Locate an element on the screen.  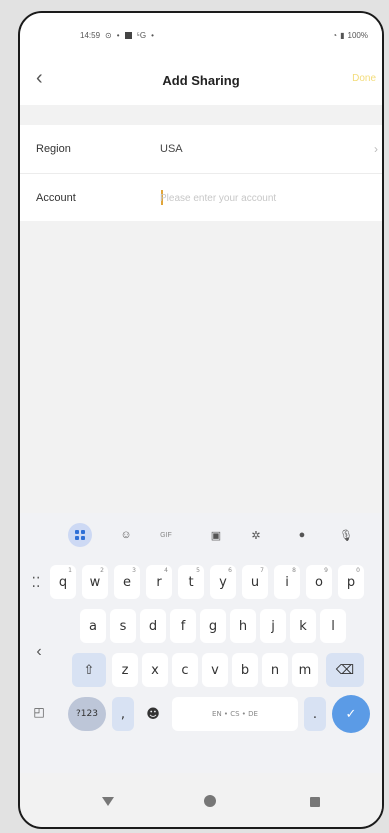
key-g: g is located at coordinates (213, 626).